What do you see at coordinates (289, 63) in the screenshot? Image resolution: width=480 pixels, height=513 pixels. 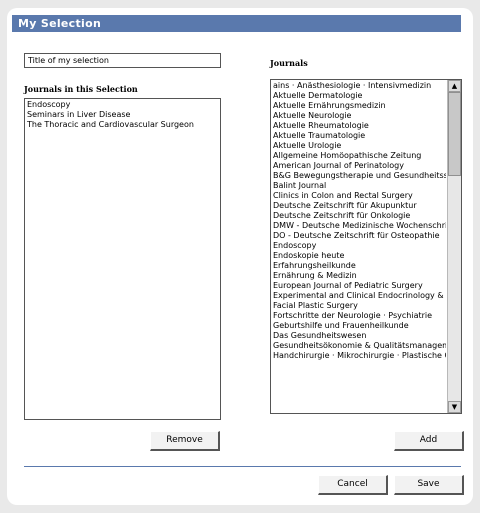 I see `journals-list-label: Journals` at bounding box center [289, 63].